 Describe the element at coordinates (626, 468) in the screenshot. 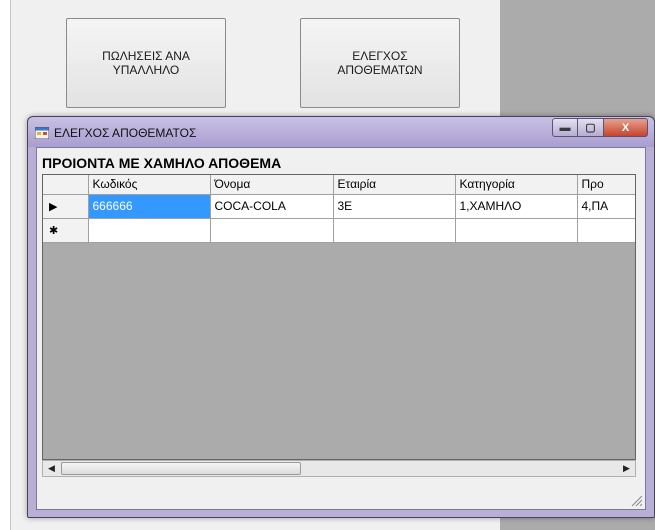

I see `scroll-right-icon: ▶` at that location.